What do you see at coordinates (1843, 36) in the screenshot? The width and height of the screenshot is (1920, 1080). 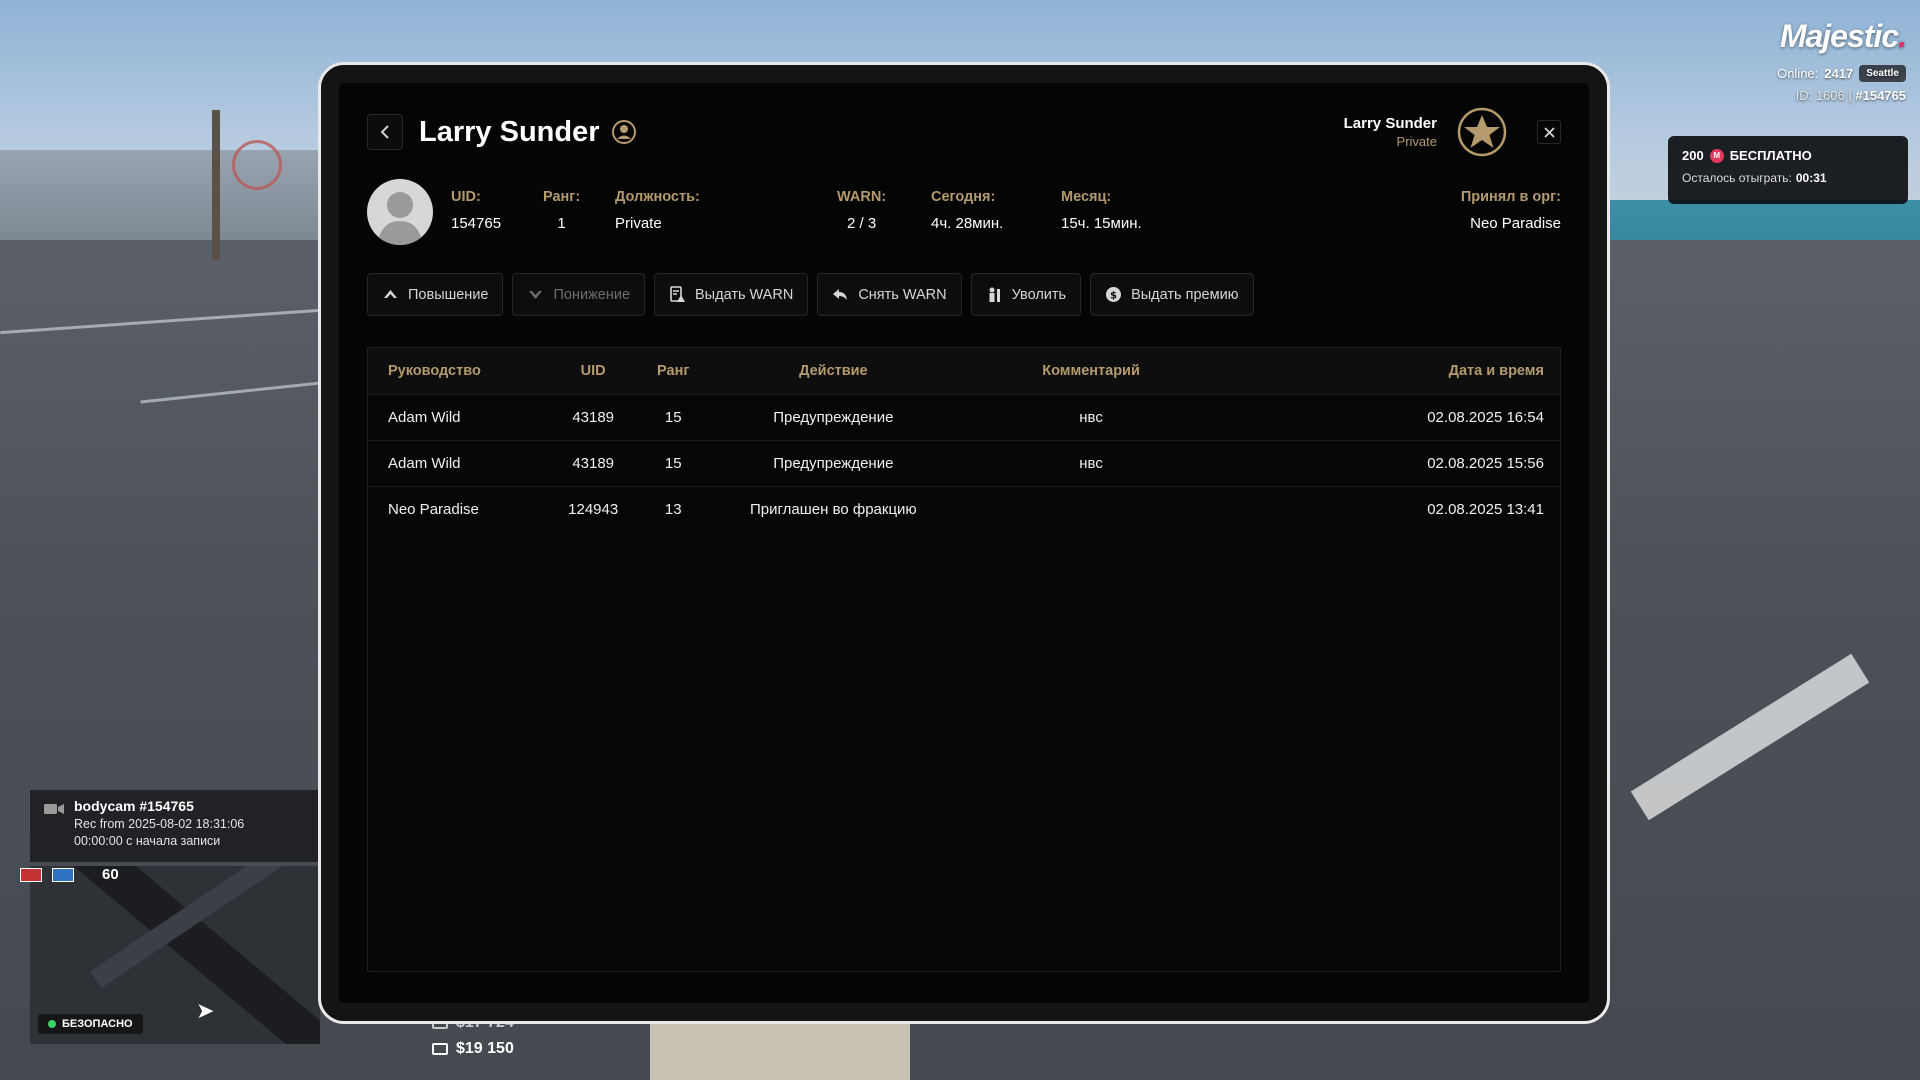 I see `brand-logo: Majestic.` at bounding box center [1843, 36].